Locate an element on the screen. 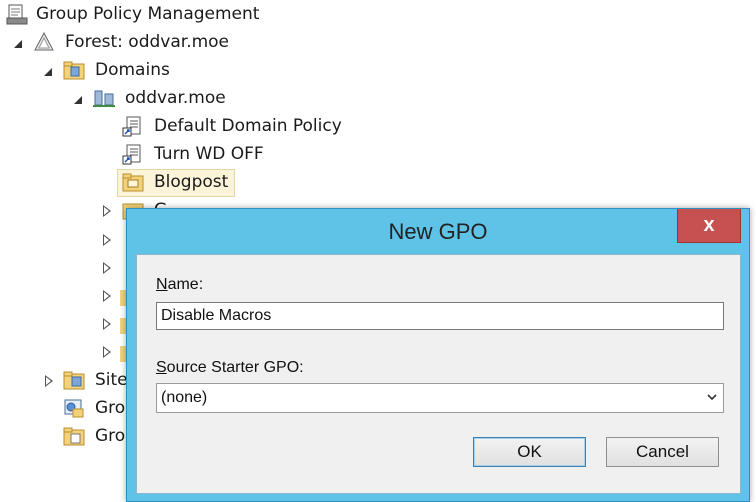  tree-label: Forest: oddvar.moe is located at coordinates (147, 42).